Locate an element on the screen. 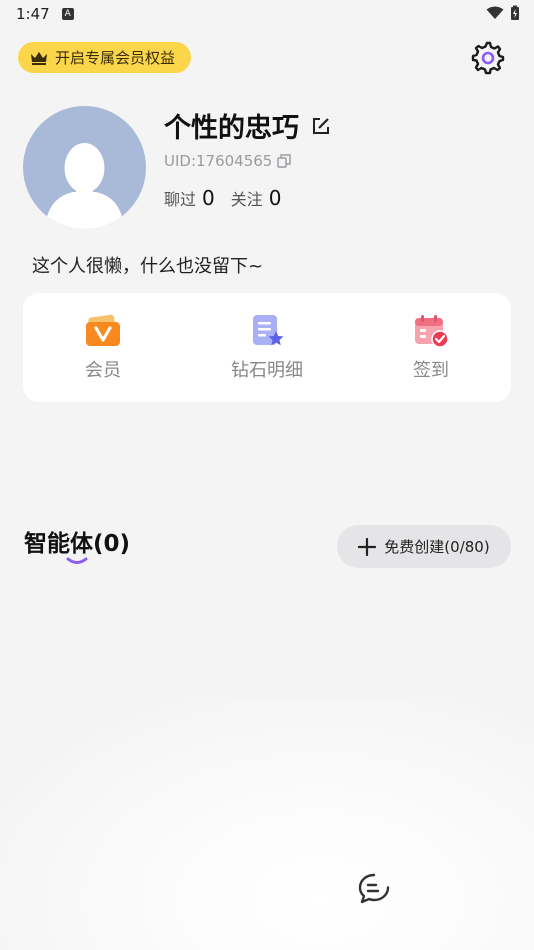 The width and height of the screenshot is (534, 950). vip-benefits-button: 开启专属会员权益 is located at coordinates (104, 57).